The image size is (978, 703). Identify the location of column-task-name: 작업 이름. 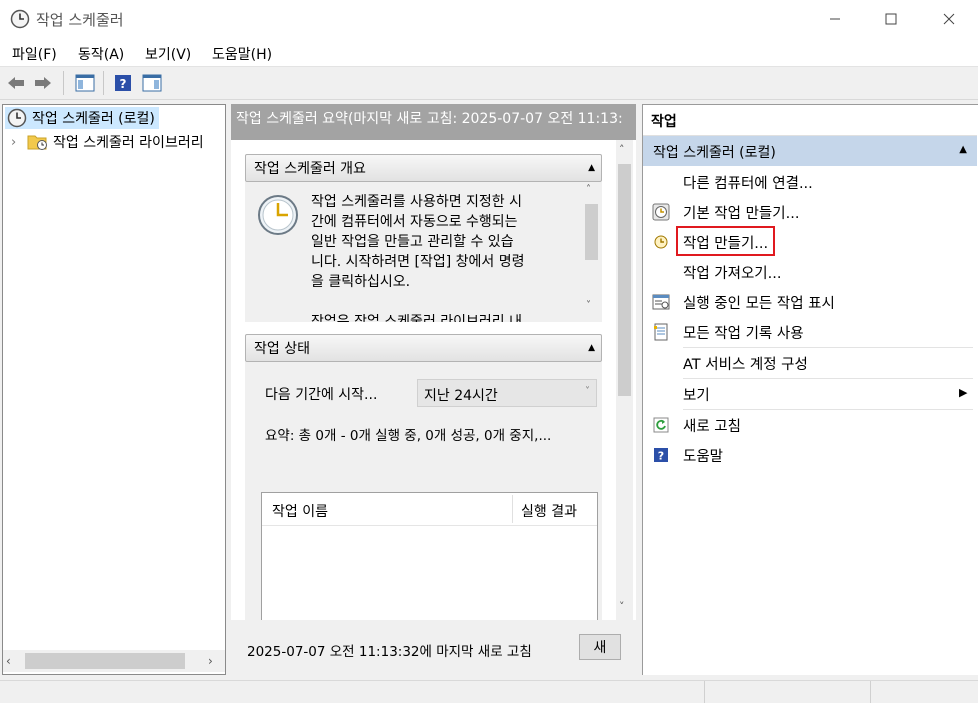
(300, 511).